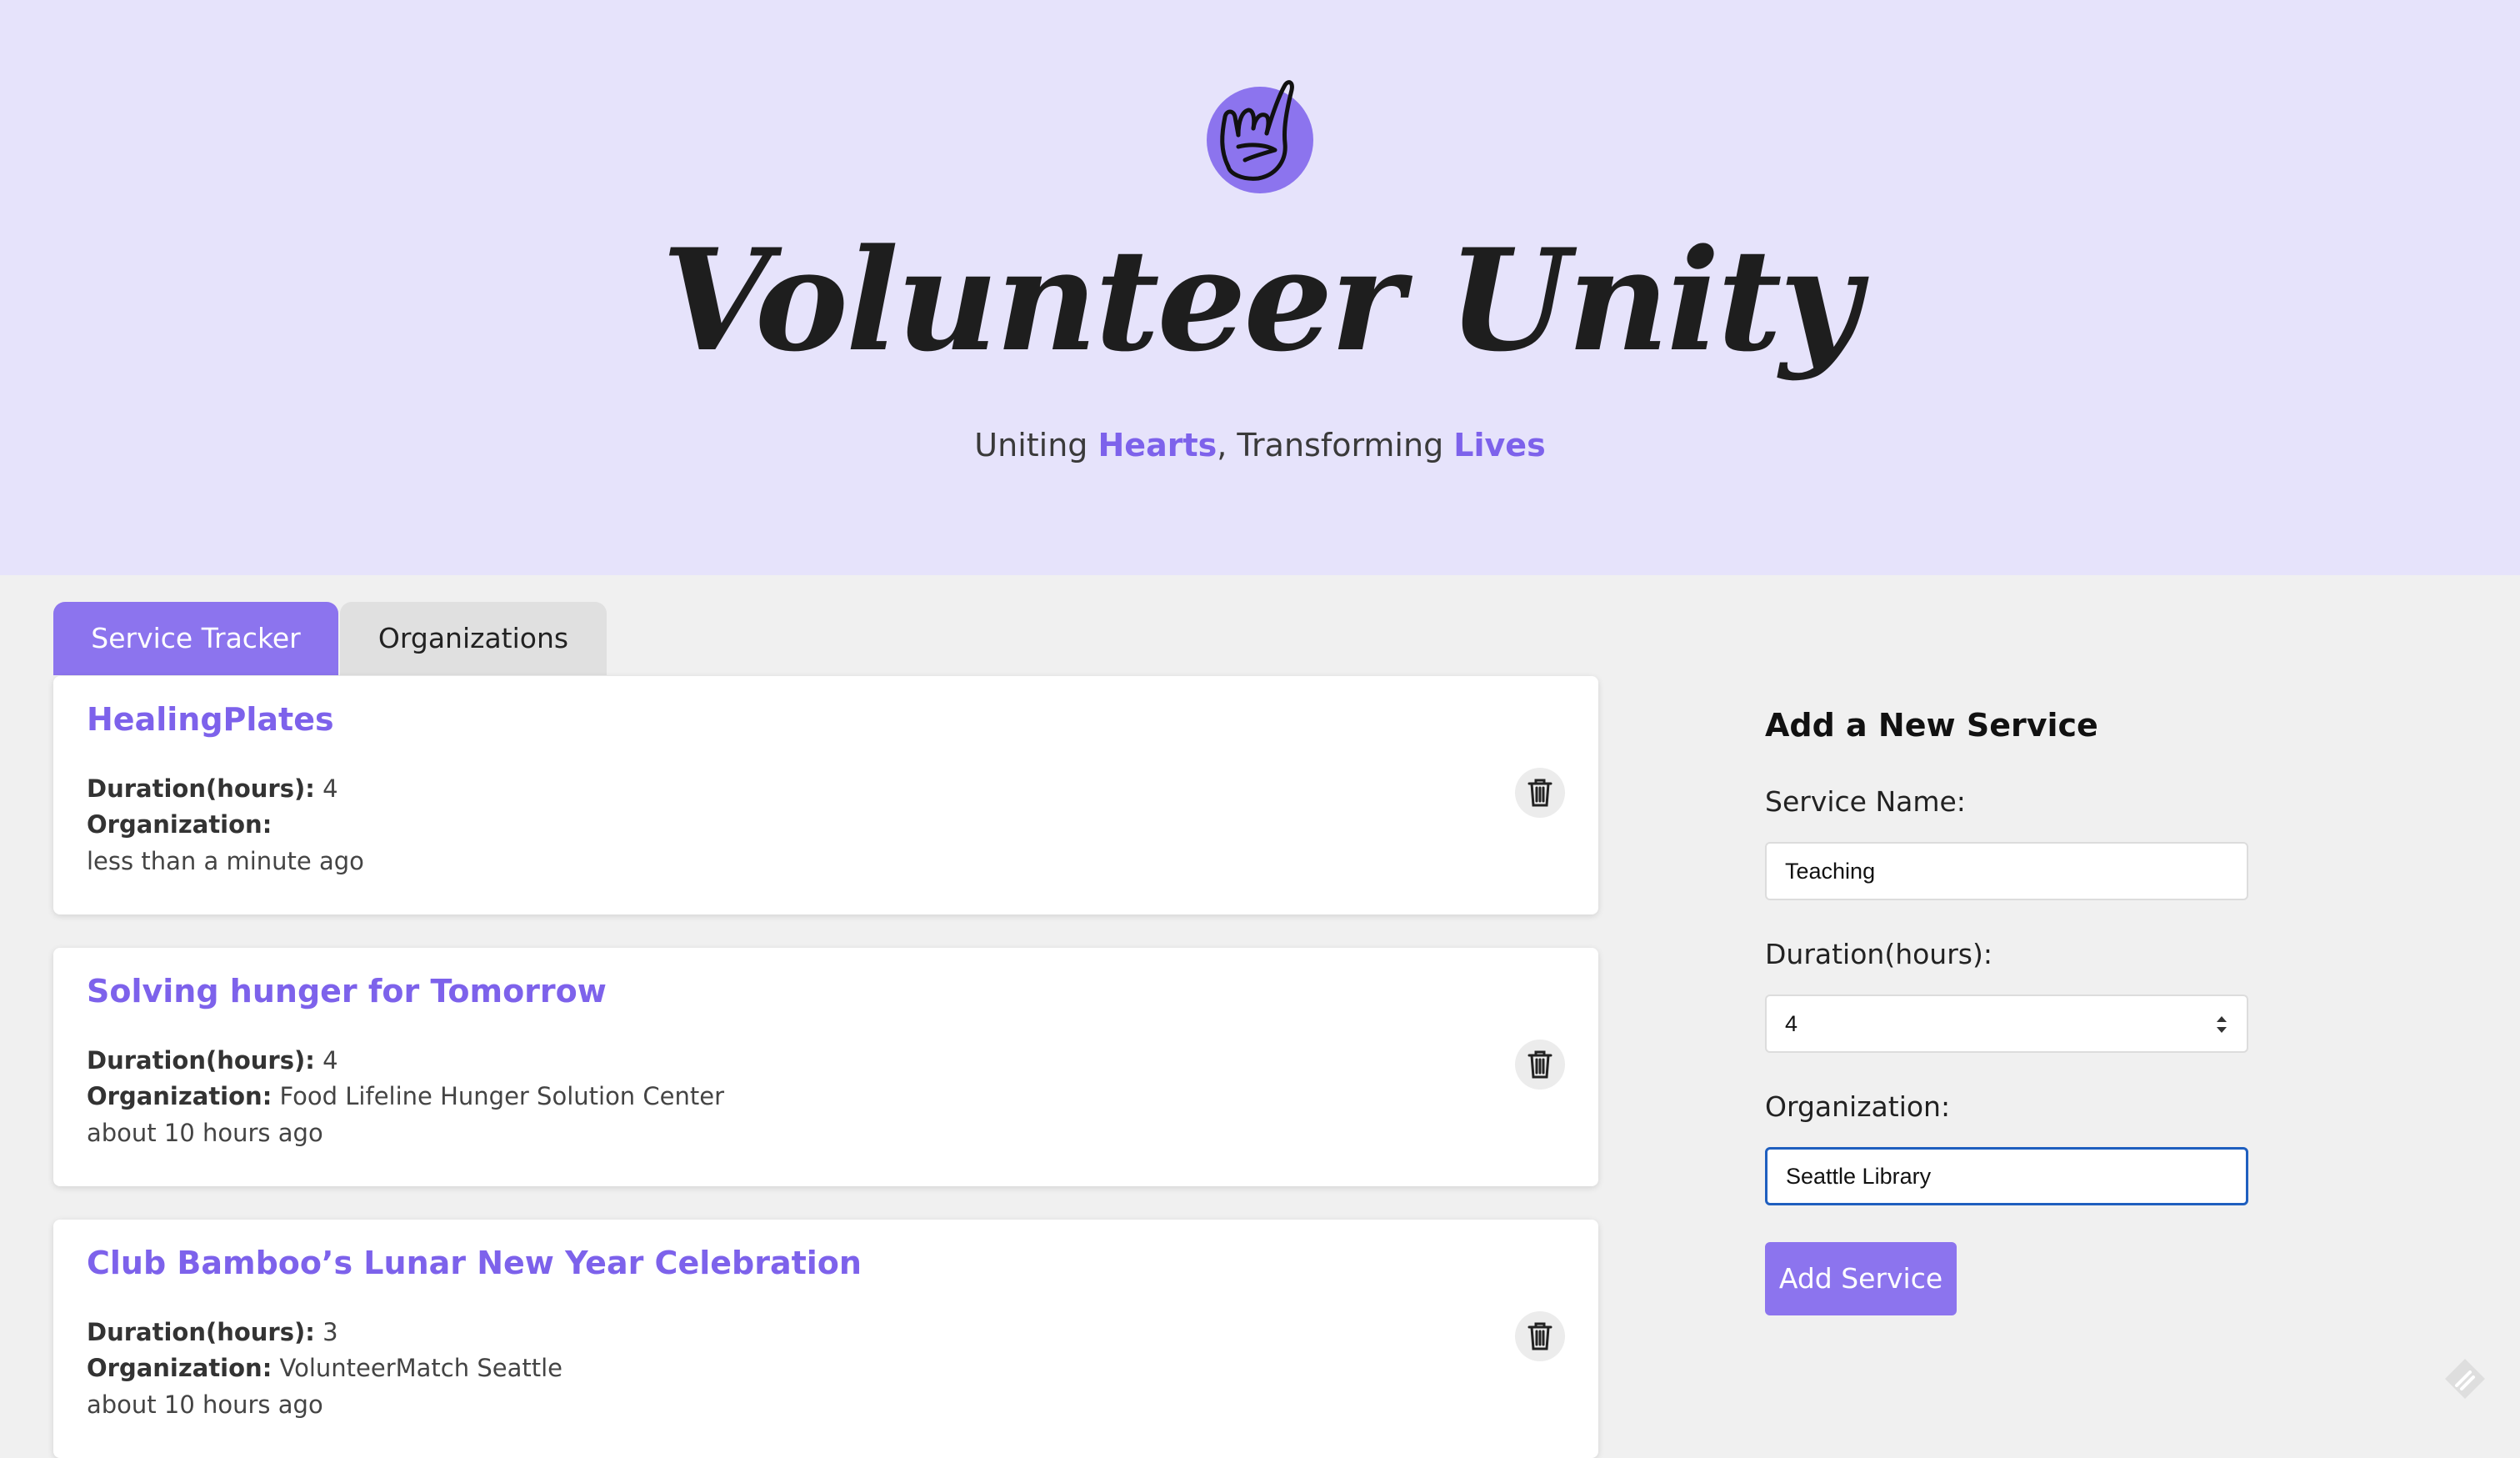  What do you see at coordinates (473, 638) in the screenshot?
I see `tab-organizations: Organizations` at bounding box center [473, 638].